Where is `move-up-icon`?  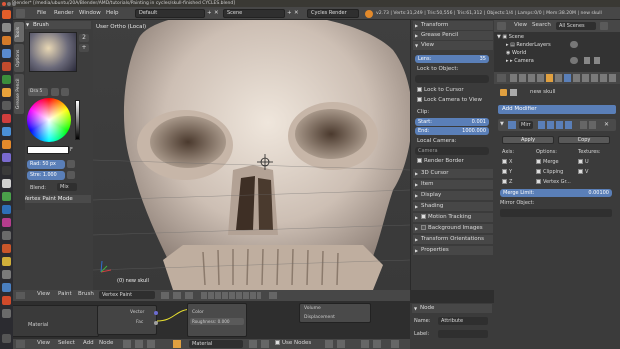
move-up-icon is located at coordinates (583, 125).